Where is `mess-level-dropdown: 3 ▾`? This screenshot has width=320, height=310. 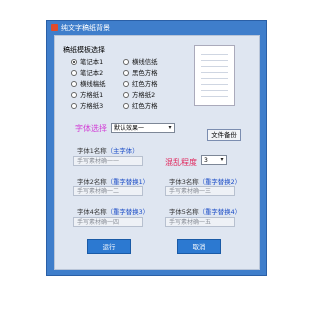
mess-level-dropdown: 3 ▾ is located at coordinates (214, 160).